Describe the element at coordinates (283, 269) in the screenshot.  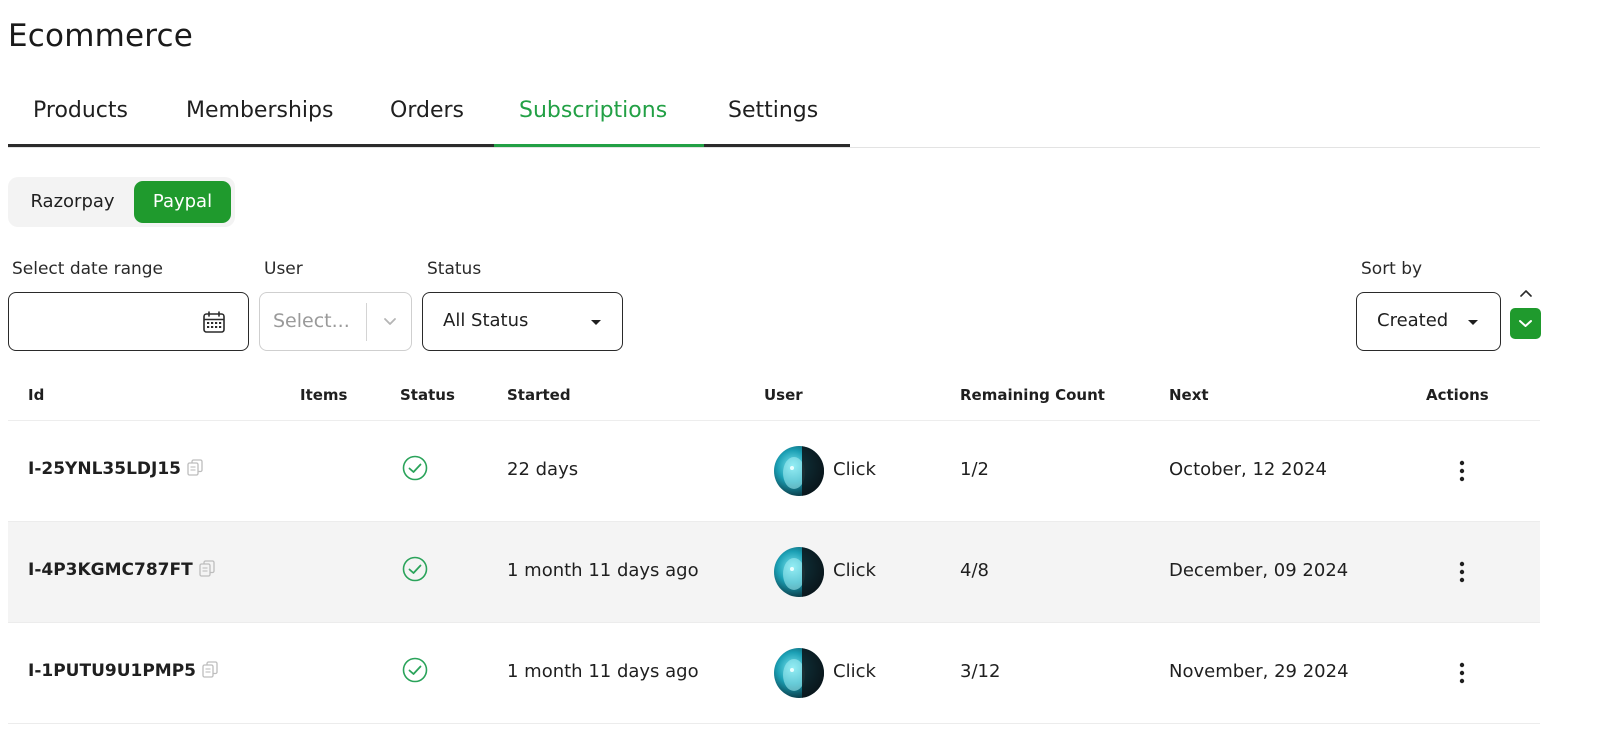
I see `user-filter-label: User` at that location.